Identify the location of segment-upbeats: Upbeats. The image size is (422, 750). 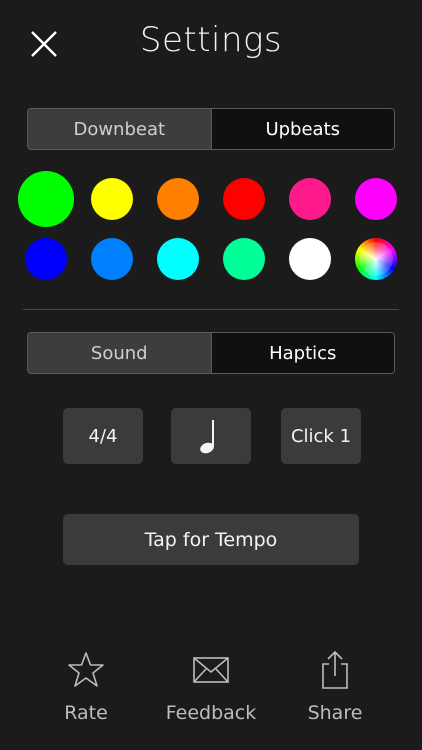
(302, 129).